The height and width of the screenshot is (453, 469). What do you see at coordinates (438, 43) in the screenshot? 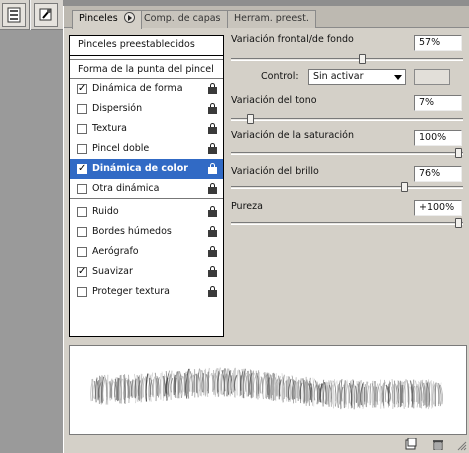
I see `fg-bg-jitter-value: 57%` at bounding box center [438, 43].